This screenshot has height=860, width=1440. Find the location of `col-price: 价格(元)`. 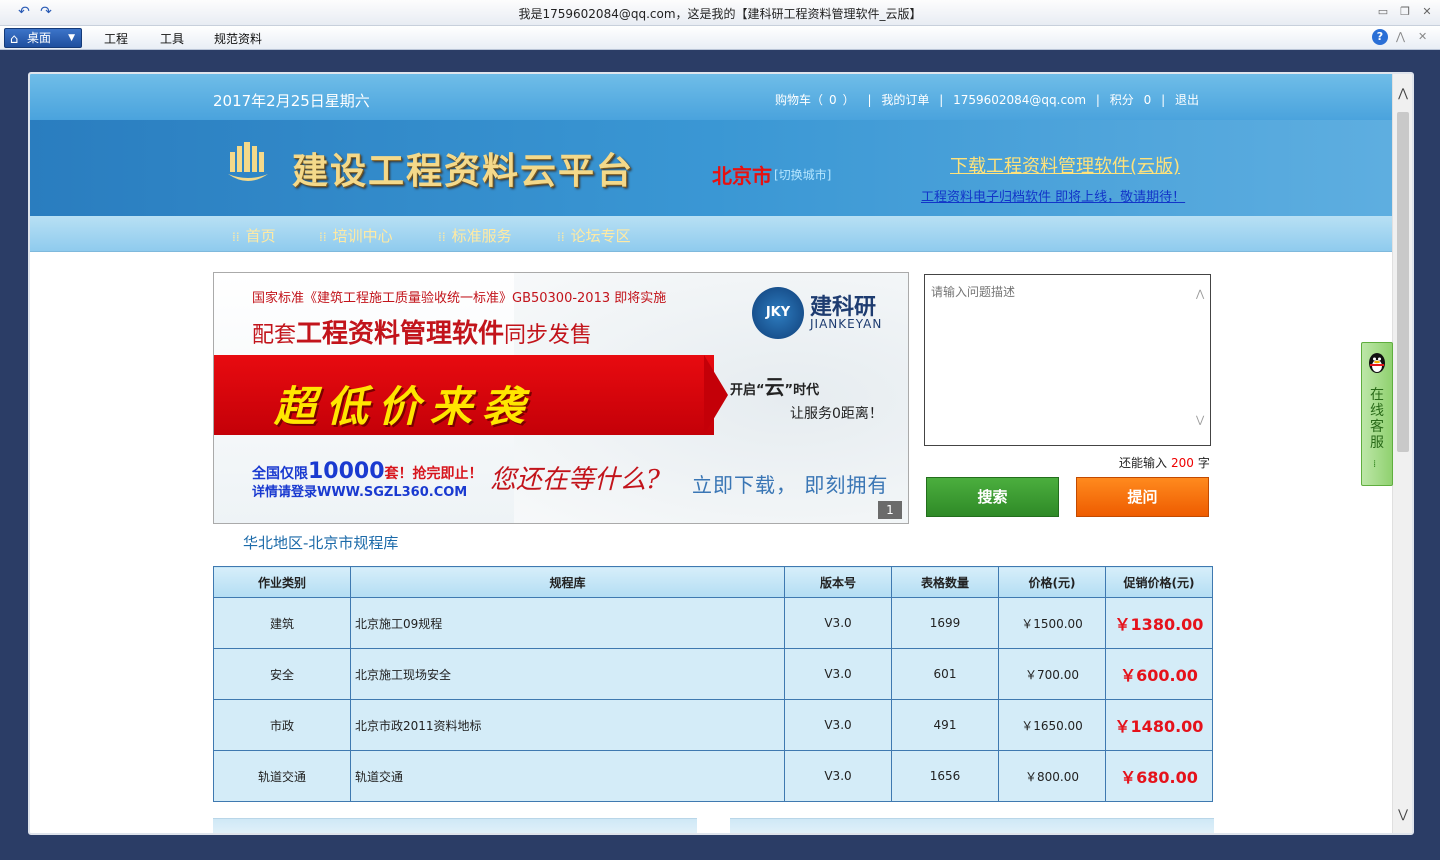

col-price: 价格(元) is located at coordinates (1052, 582).